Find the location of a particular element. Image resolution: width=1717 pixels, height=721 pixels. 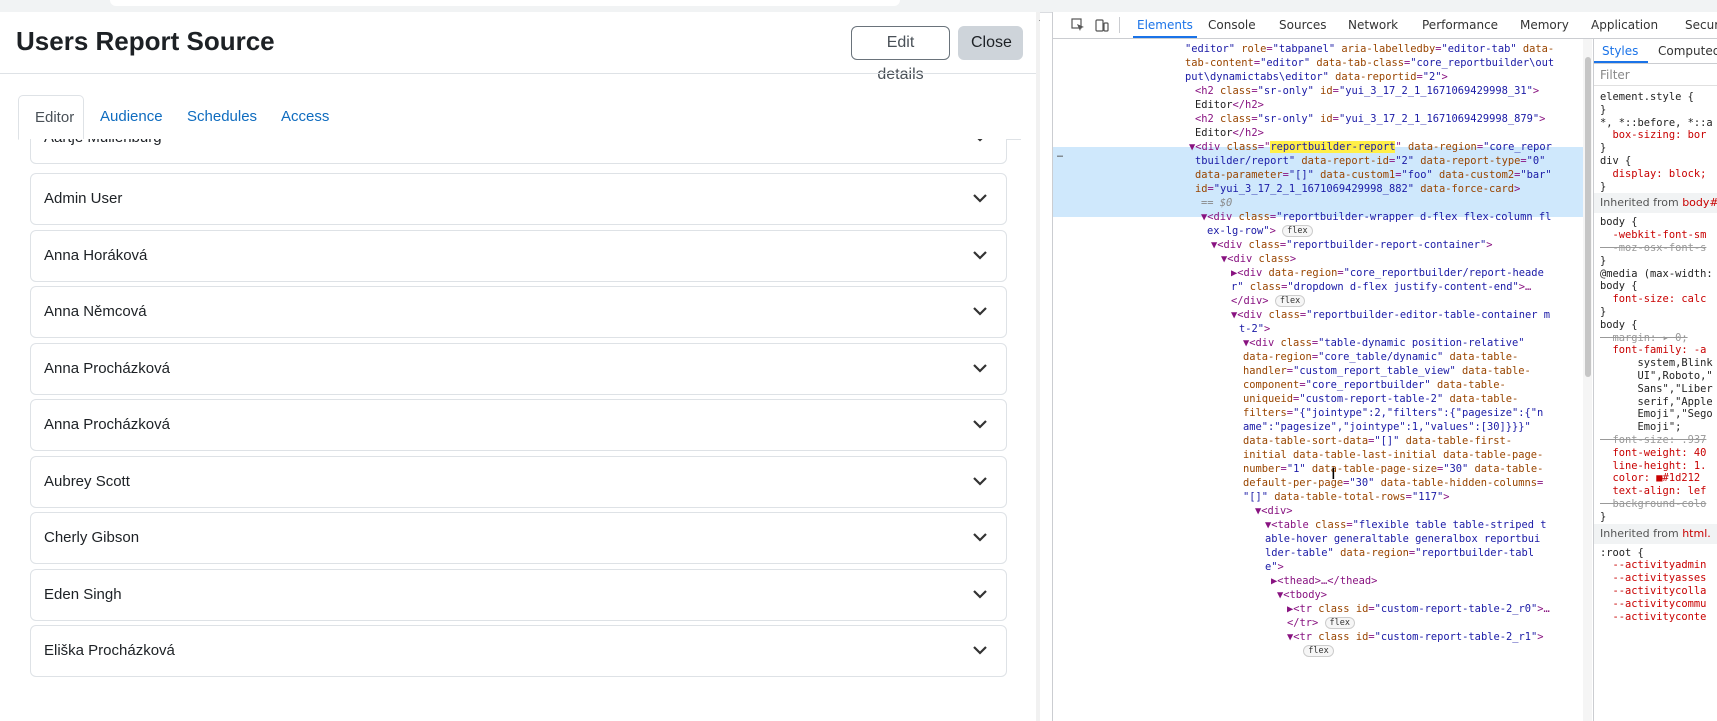

css-property: color: ■#1d212 is located at coordinates (1658, 478).